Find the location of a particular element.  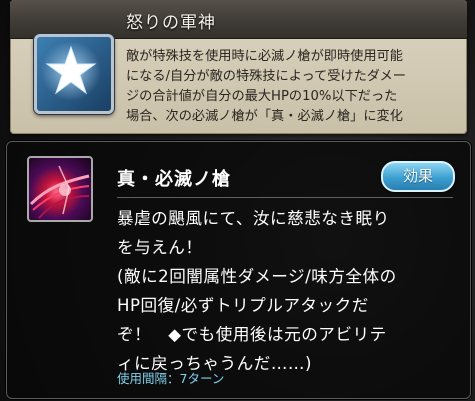

star-icon is located at coordinates (74, 74).